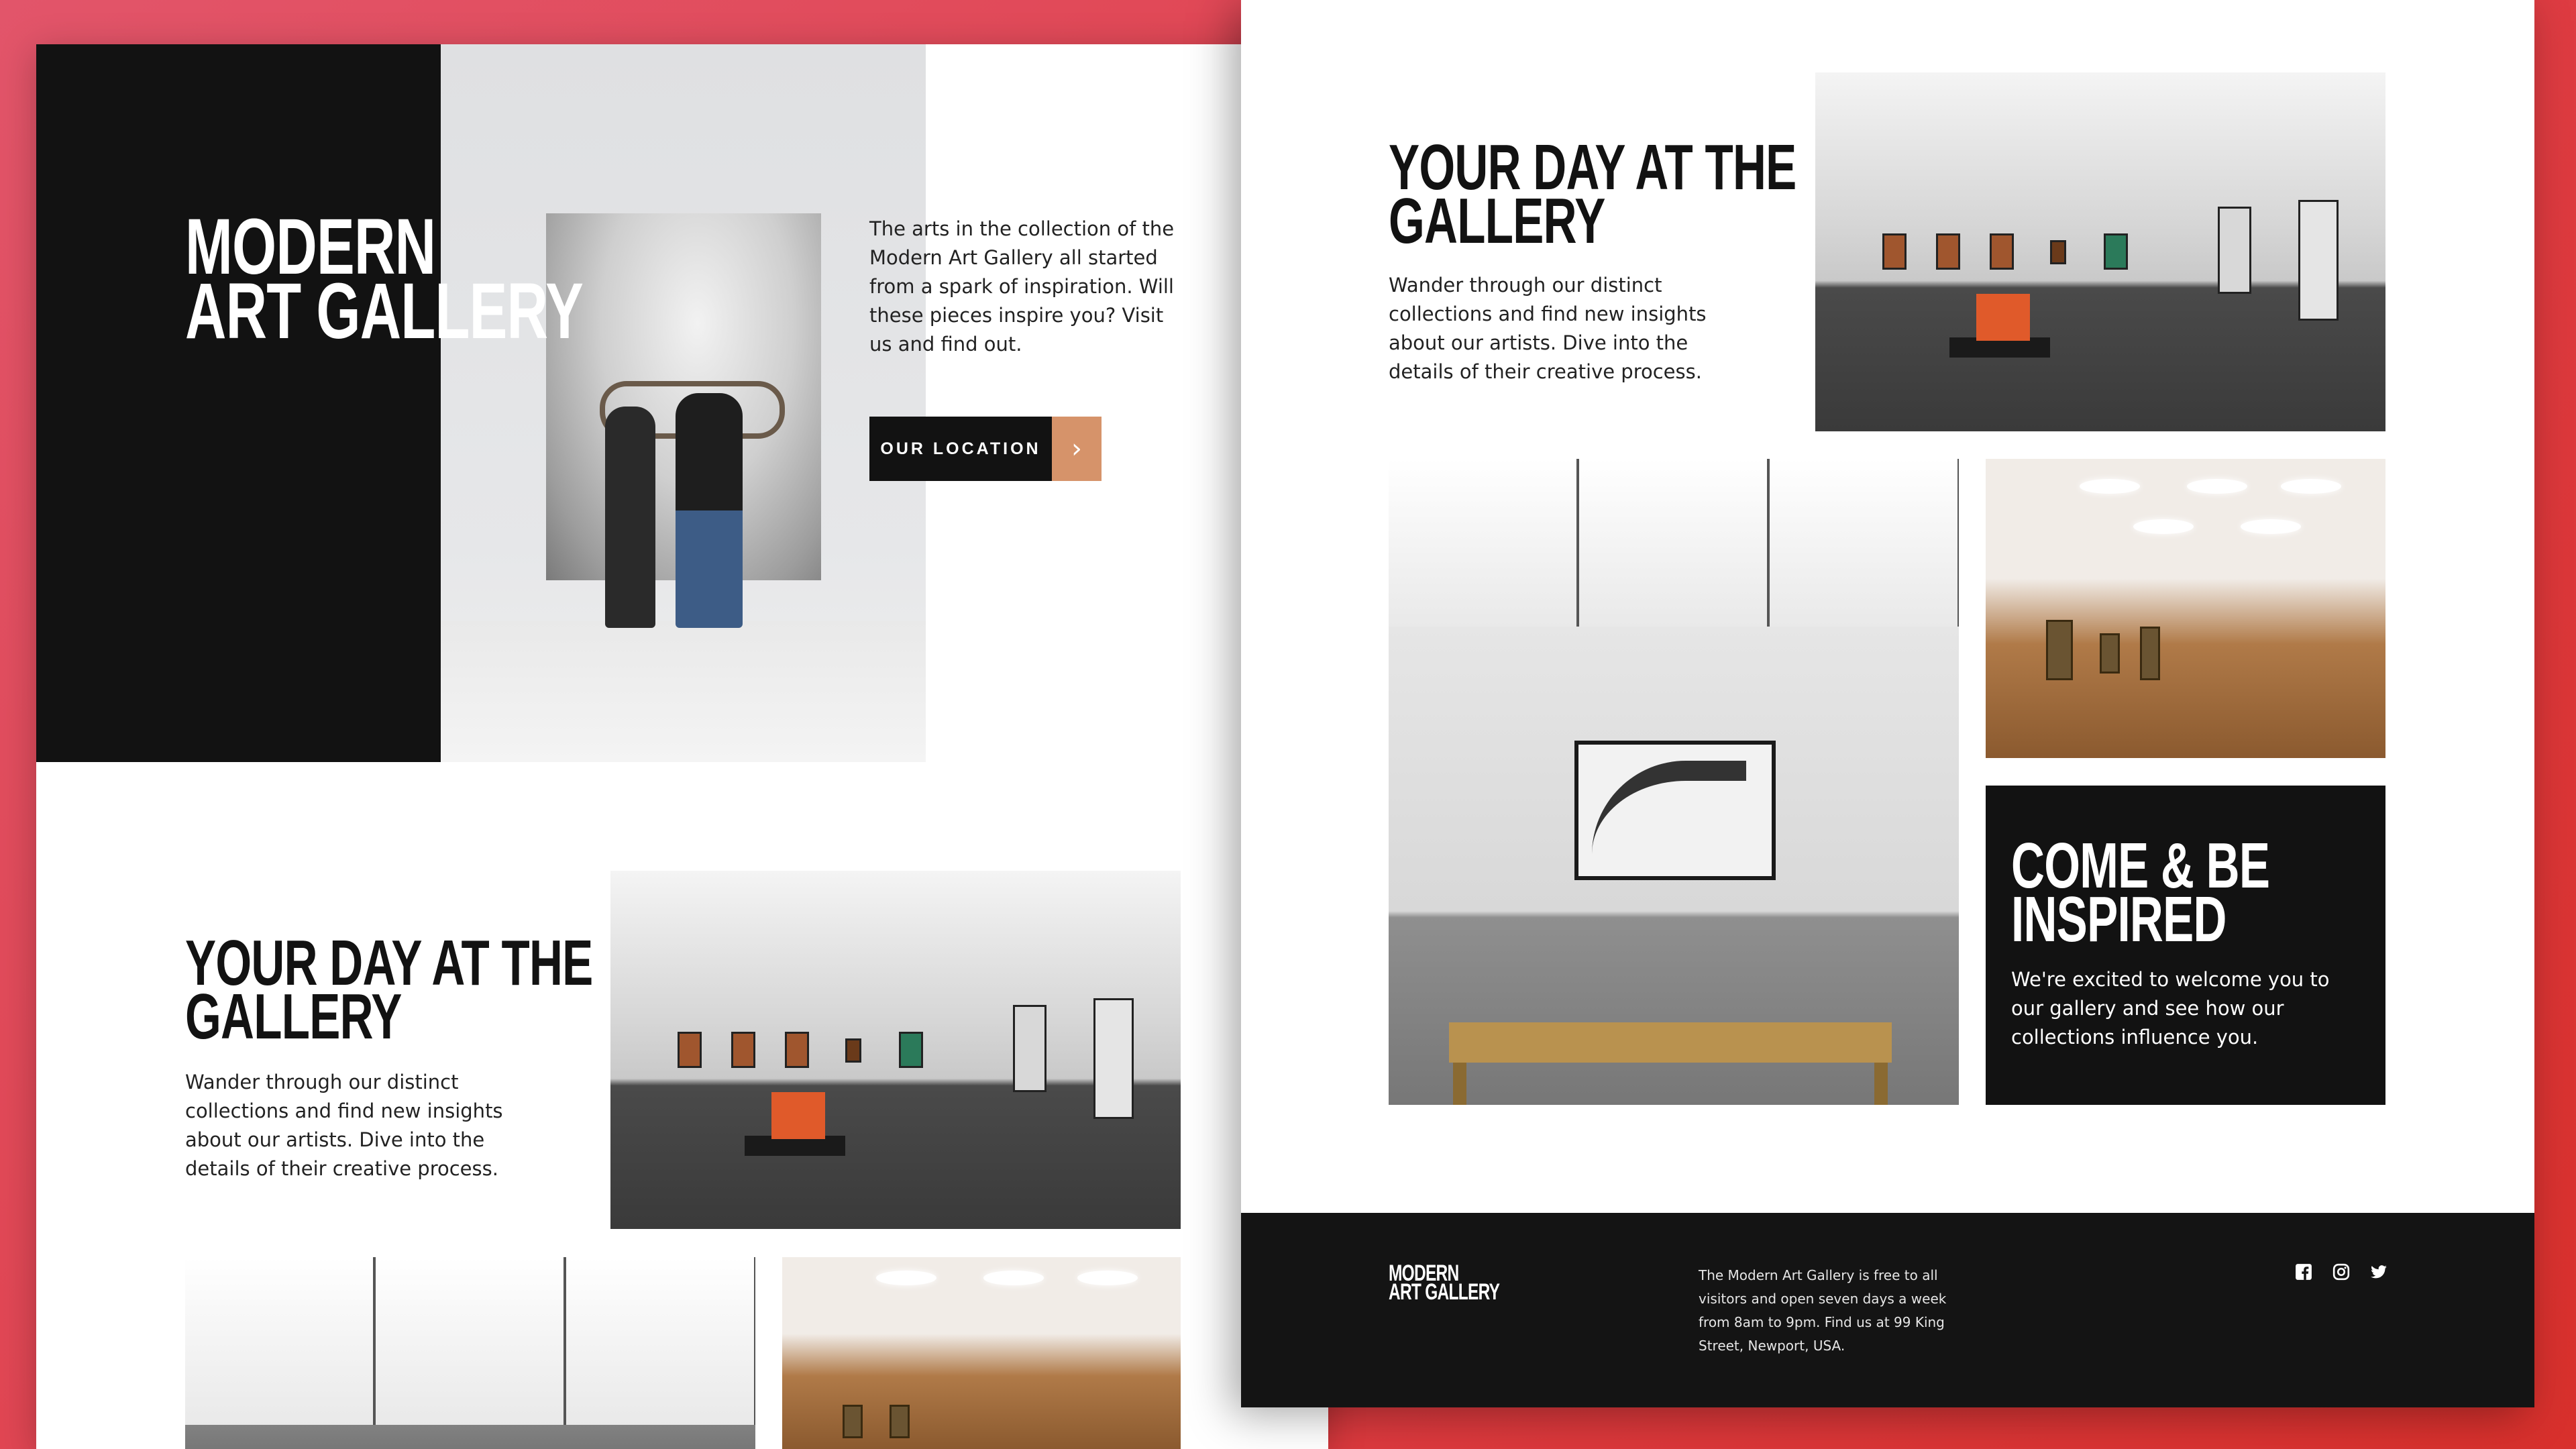 Image resolution: width=2576 pixels, height=1449 pixels. I want to click on inspired-title: Come & be inspired, so click(2190, 894).